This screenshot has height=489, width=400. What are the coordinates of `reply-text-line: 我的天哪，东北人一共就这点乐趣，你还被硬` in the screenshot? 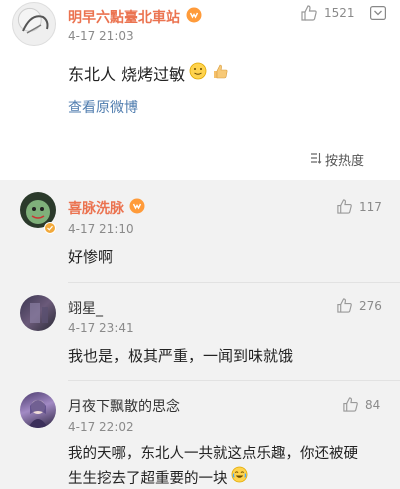 It's located at (213, 454).